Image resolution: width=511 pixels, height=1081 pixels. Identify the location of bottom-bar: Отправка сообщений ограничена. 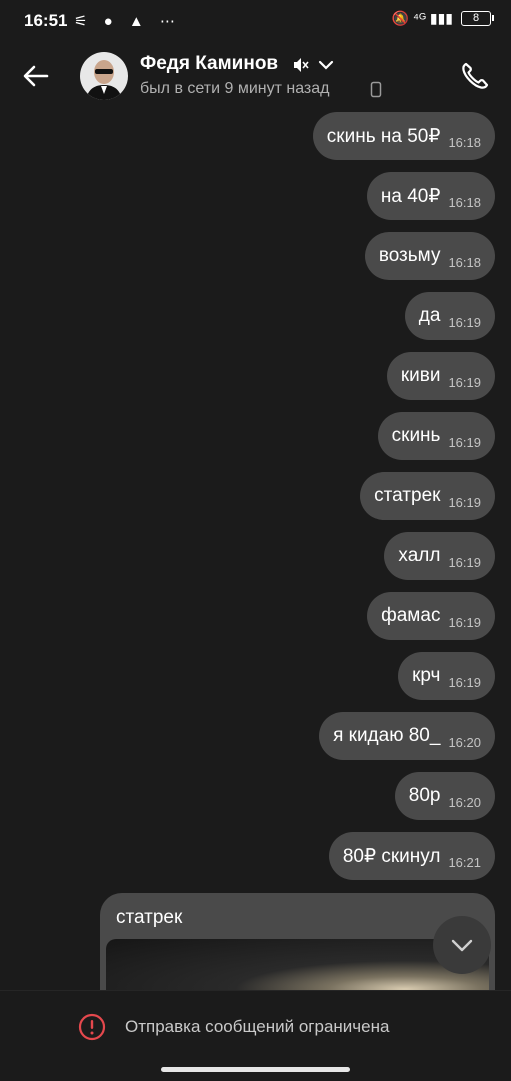
(255, 1035).